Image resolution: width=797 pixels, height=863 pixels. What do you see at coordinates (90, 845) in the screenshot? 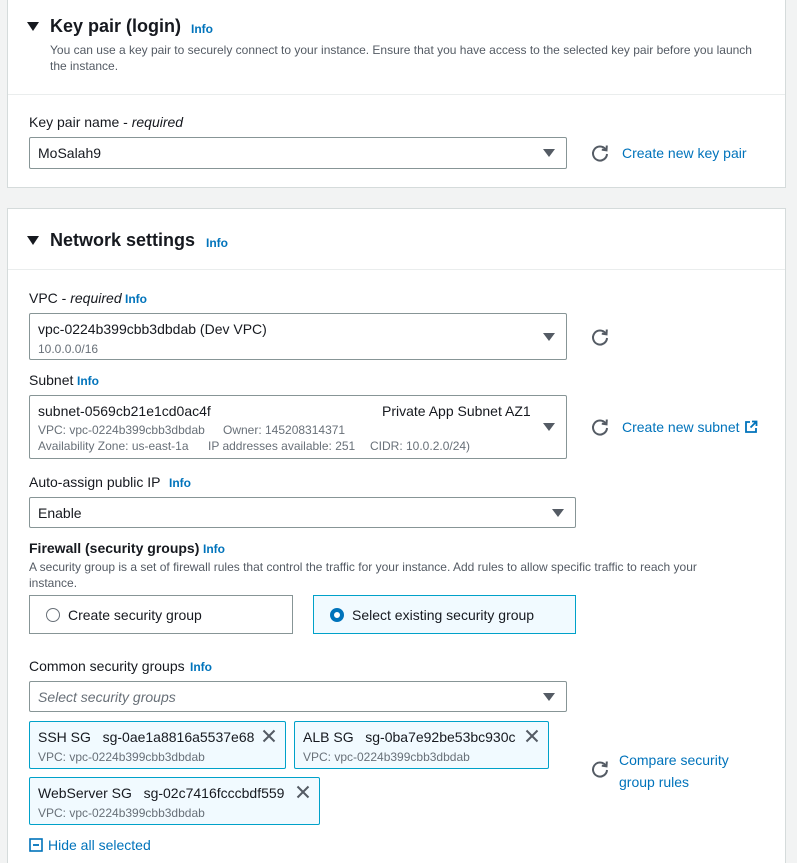
I see `hide-all-selected-link: Hide all selected` at bounding box center [90, 845].